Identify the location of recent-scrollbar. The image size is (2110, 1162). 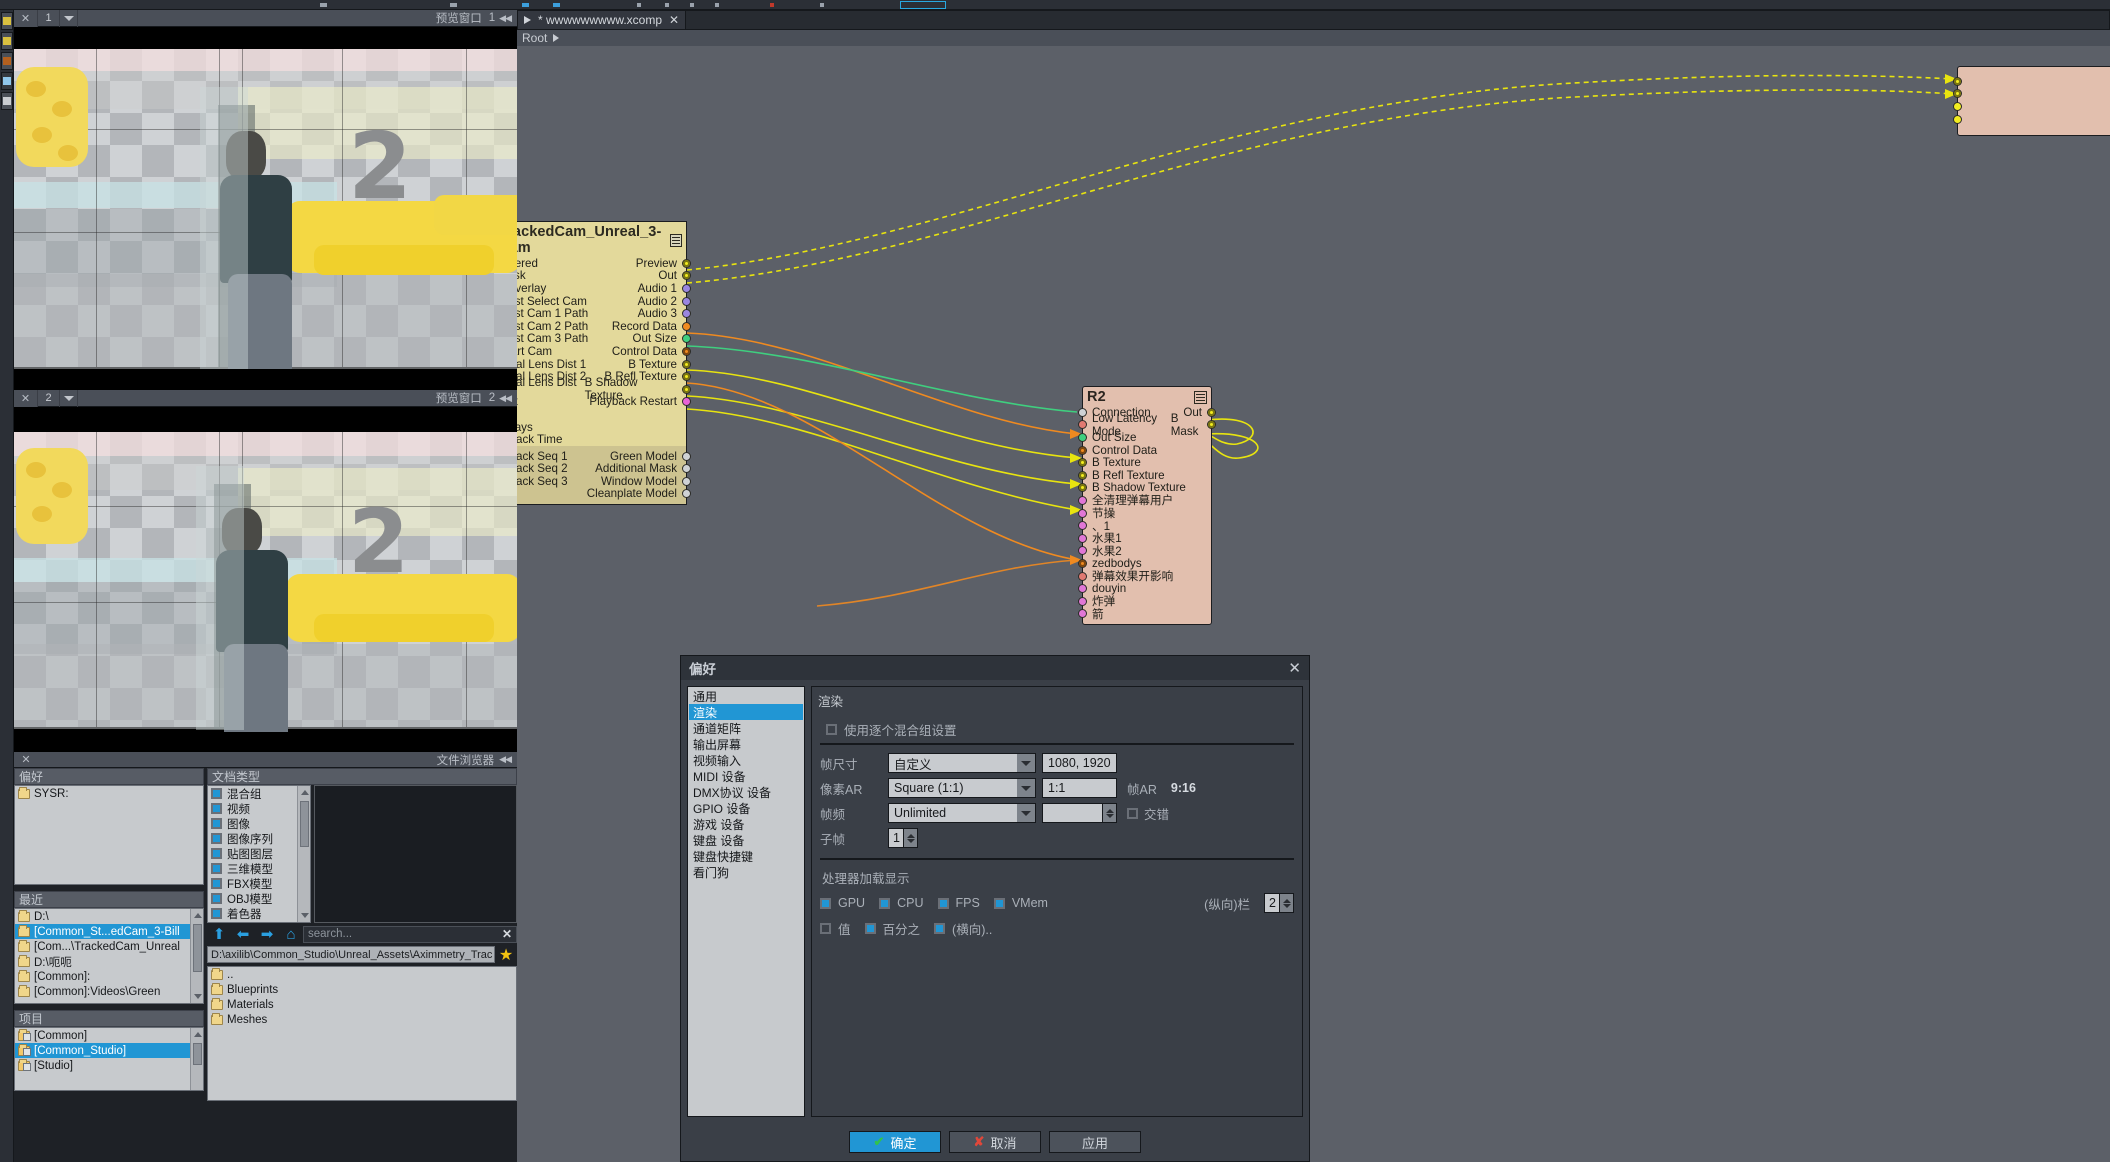
(196, 956).